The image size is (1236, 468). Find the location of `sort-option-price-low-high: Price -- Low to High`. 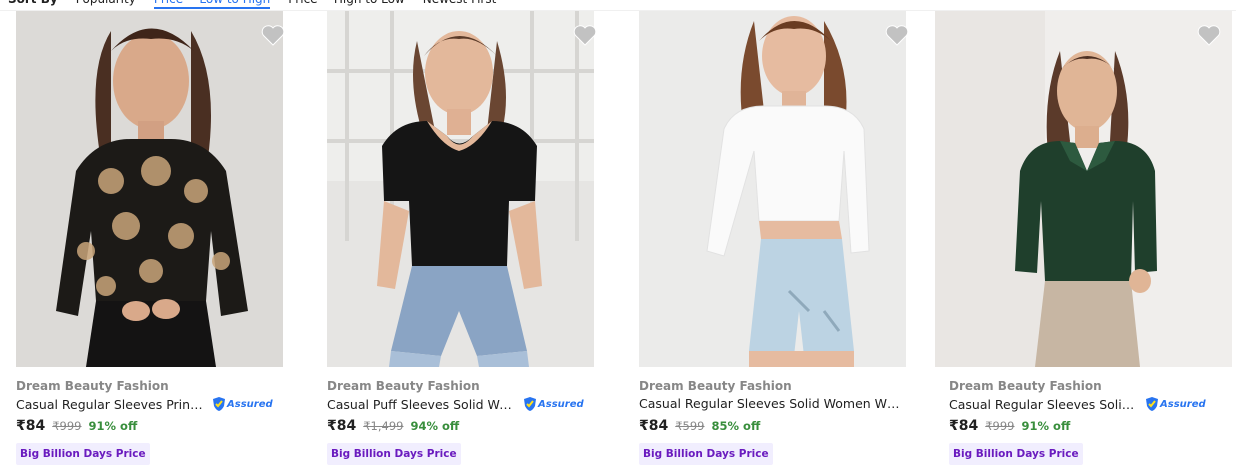

sort-option-price-low-high: Price -- Low to High is located at coordinates (212, 4).